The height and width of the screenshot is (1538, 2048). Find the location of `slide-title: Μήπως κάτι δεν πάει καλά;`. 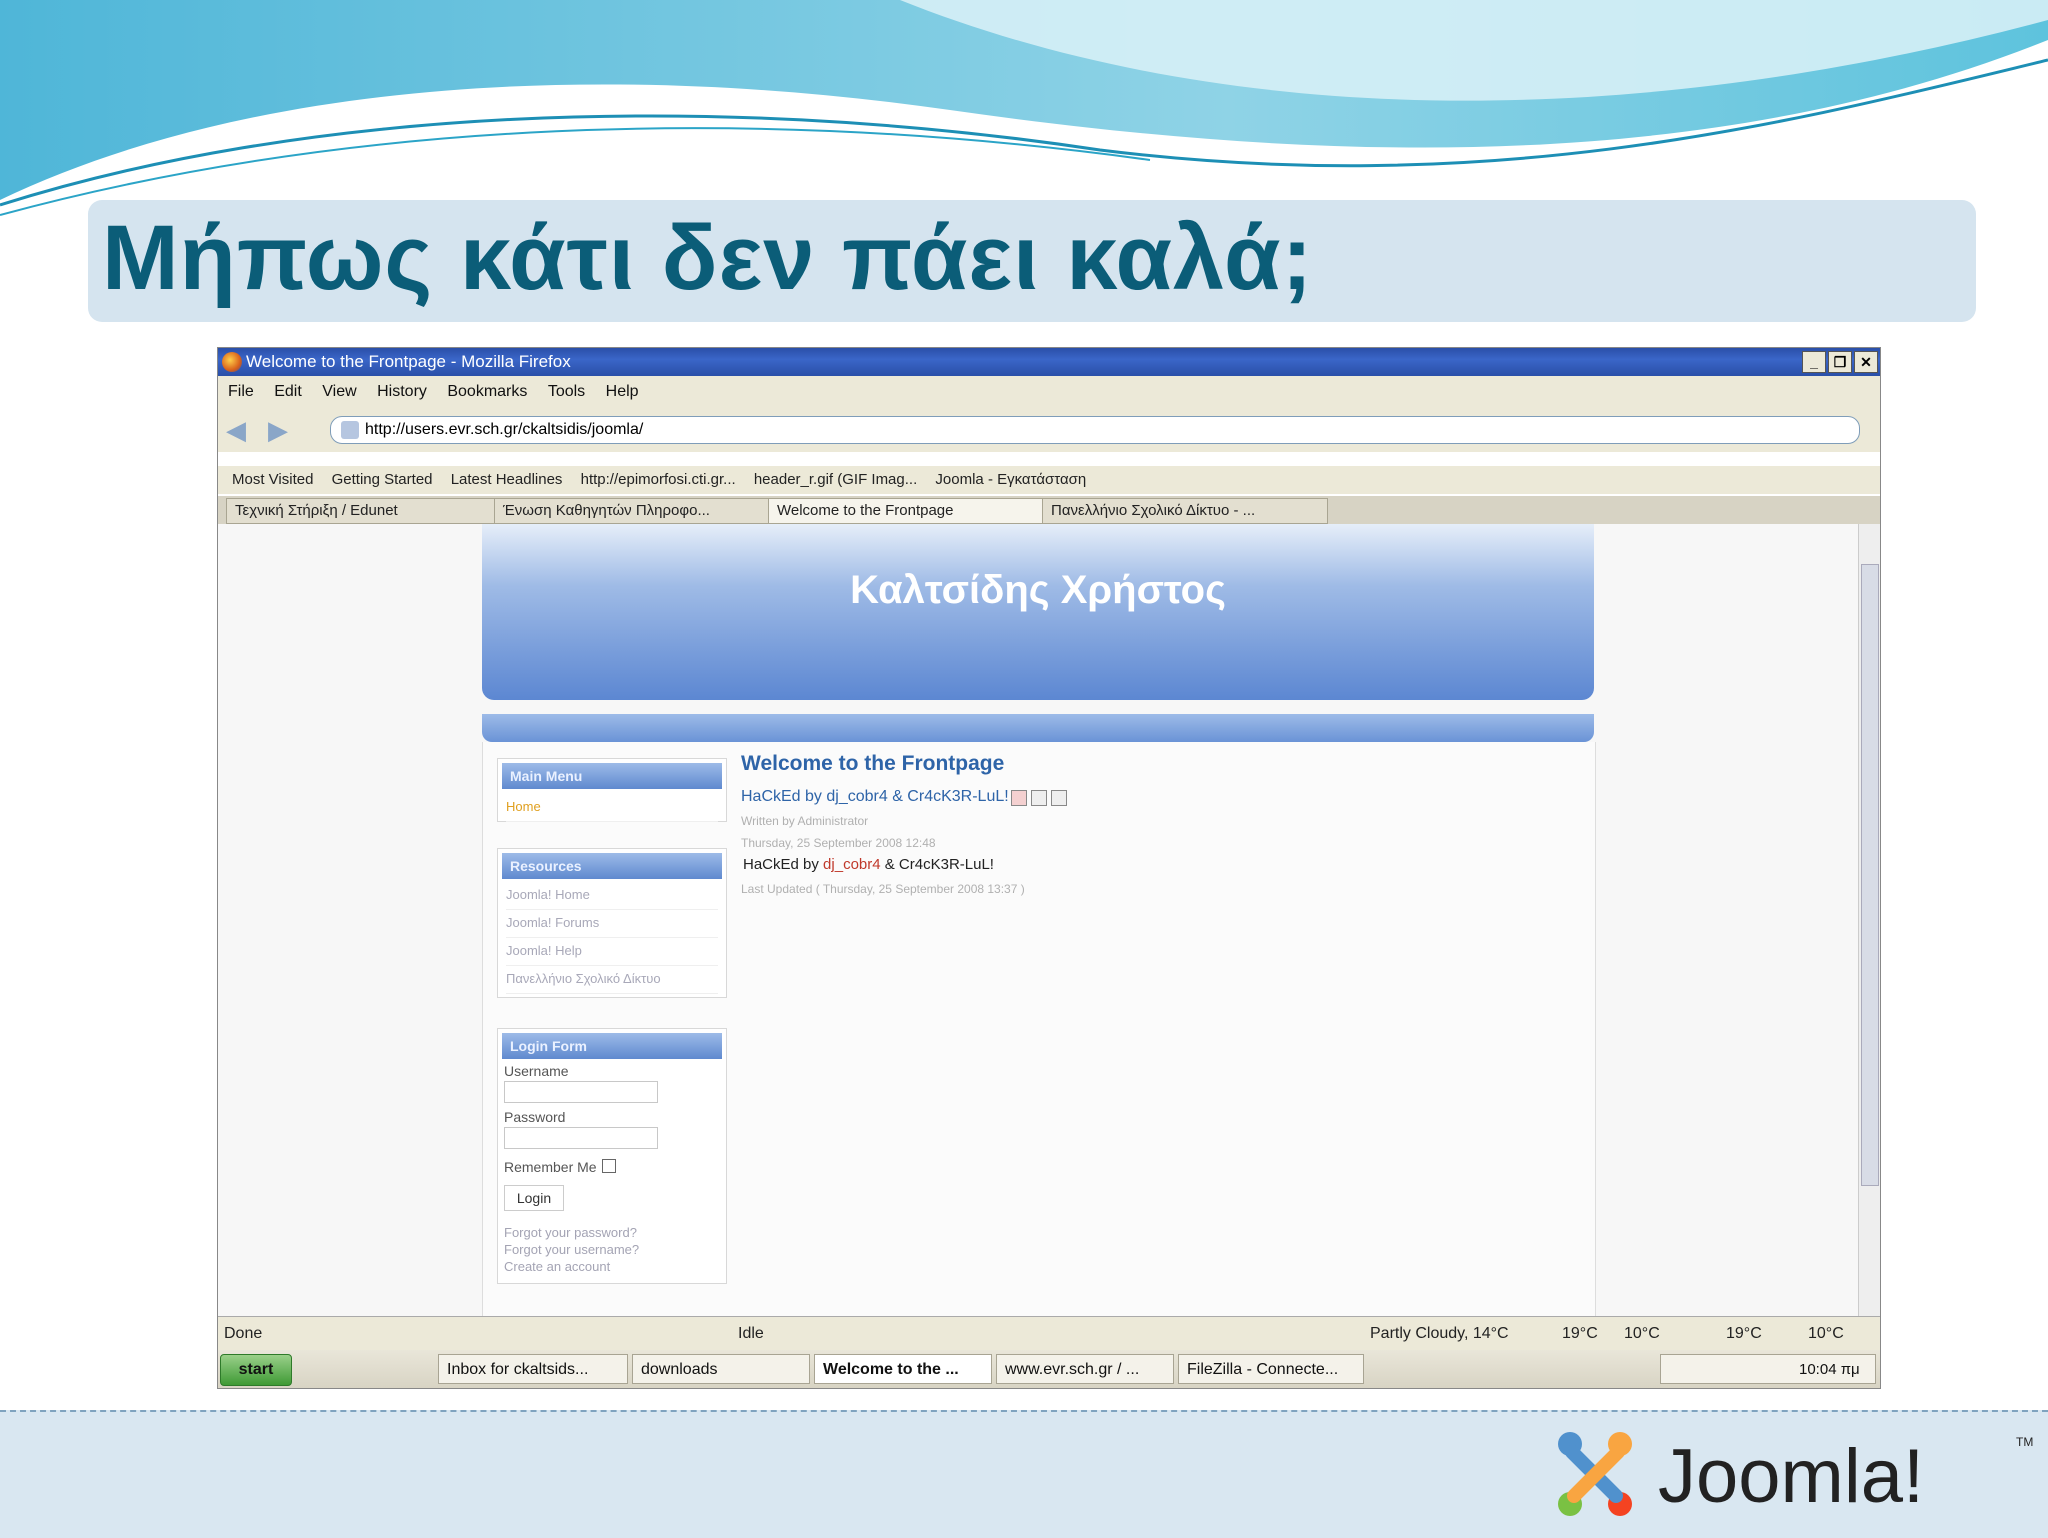

slide-title: Μήπως κάτι δεν πάει καλά; is located at coordinates (708, 258).